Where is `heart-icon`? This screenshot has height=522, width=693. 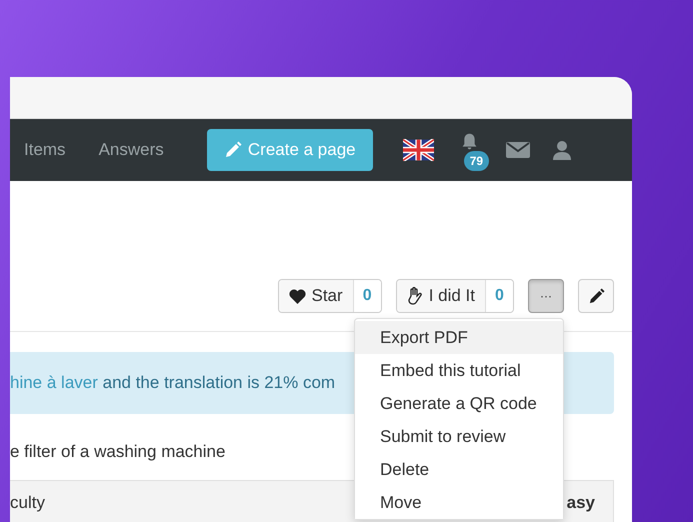 heart-icon is located at coordinates (297, 296).